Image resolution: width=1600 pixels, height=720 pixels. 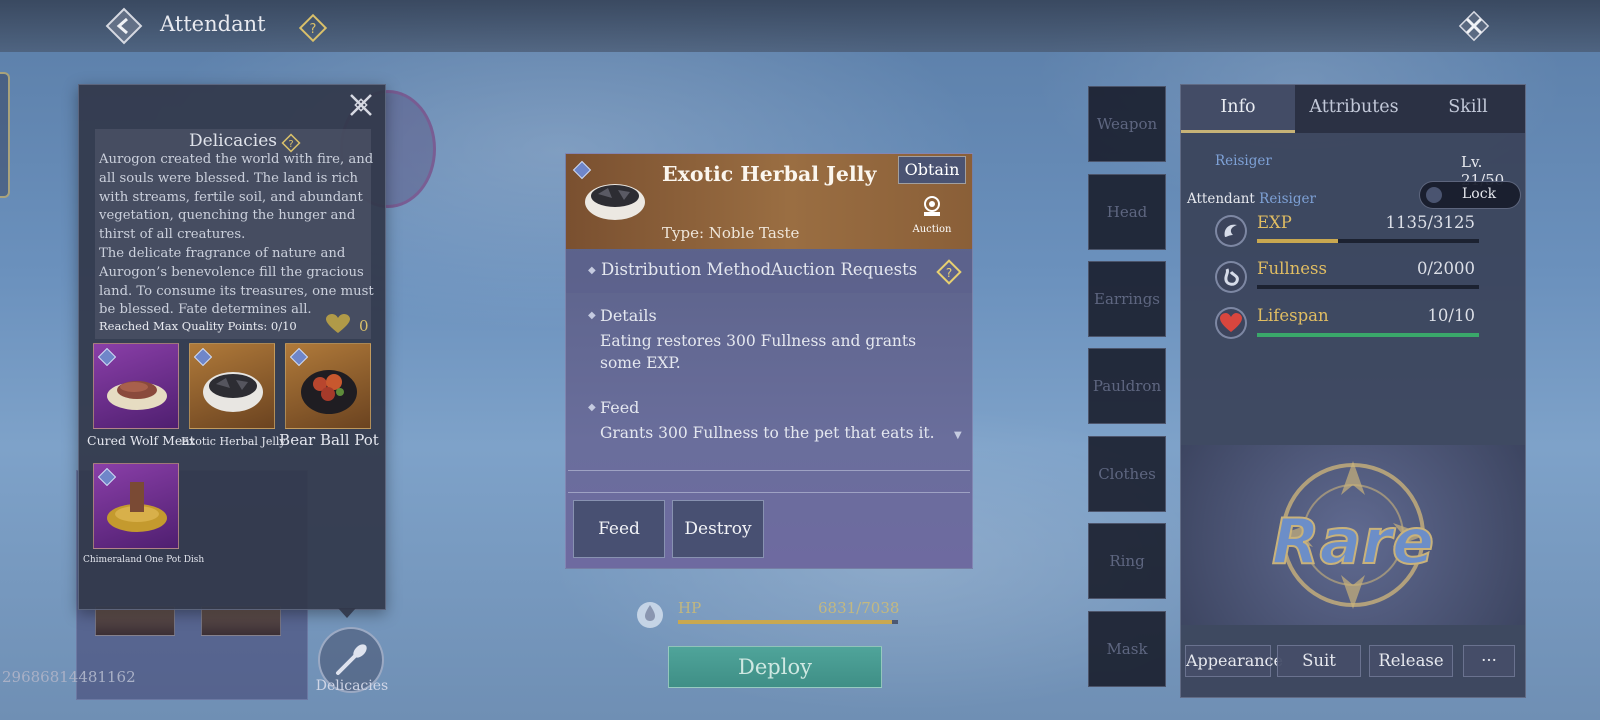 What do you see at coordinates (329, 440) in the screenshot?
I see `food-label: Bear Ball Pot` at bounding box center [329, 440].